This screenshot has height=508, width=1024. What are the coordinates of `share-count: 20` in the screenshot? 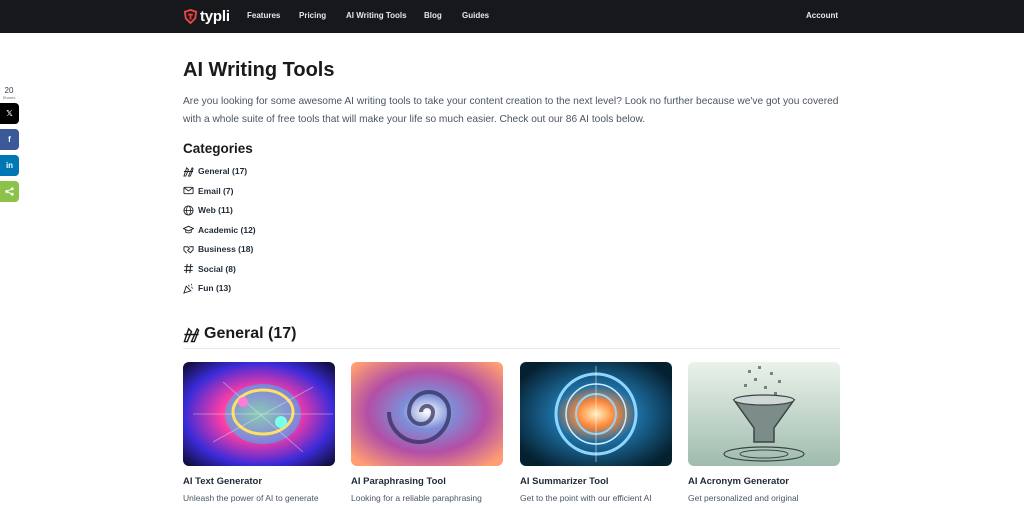 It's located at (9, 90).